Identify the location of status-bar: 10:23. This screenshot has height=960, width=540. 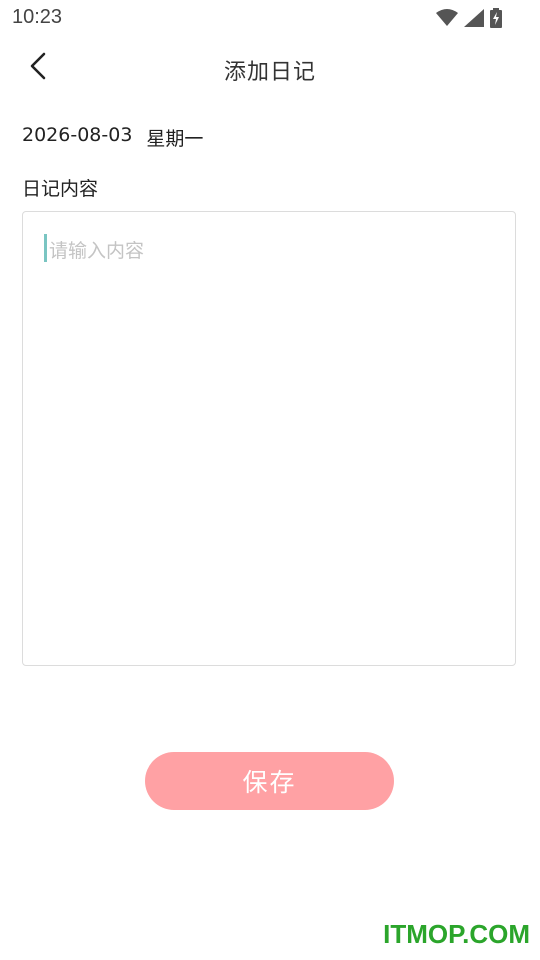
(270, 18).